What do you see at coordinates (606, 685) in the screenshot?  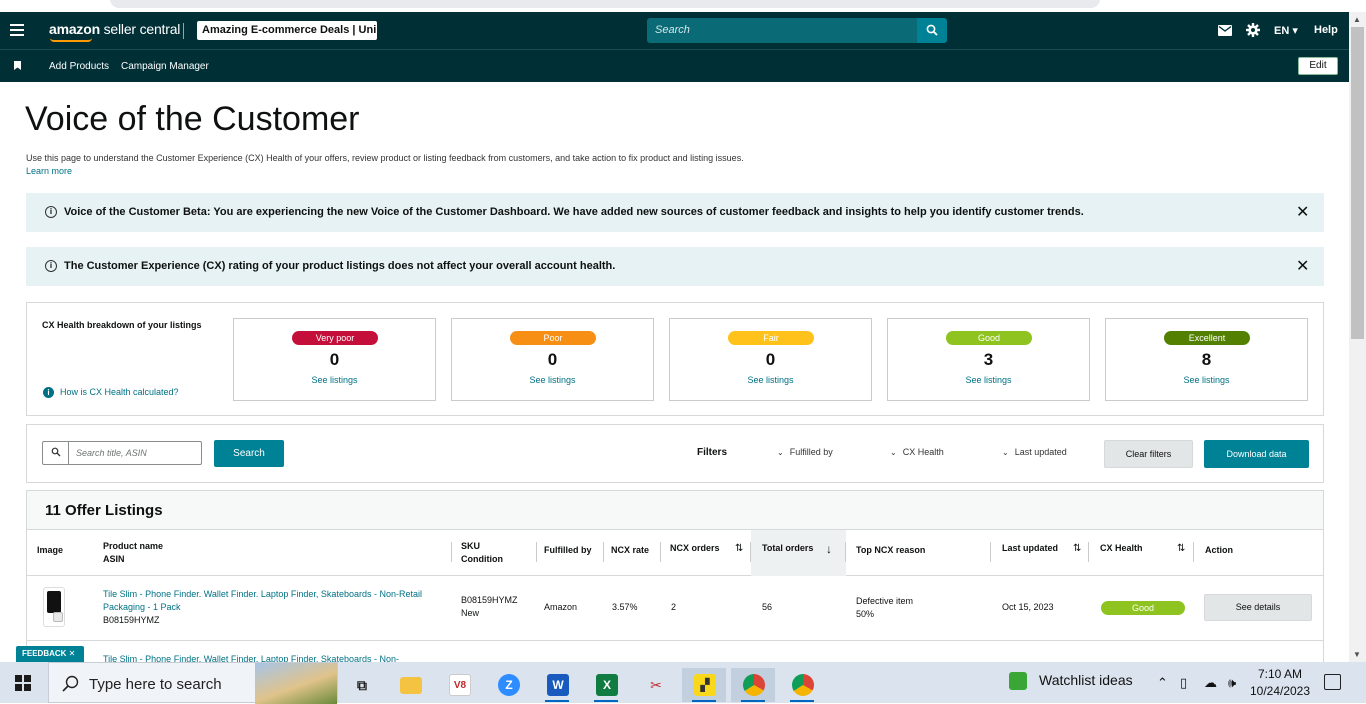 I see `excel-icon: X` at bounding box center [606, 685].